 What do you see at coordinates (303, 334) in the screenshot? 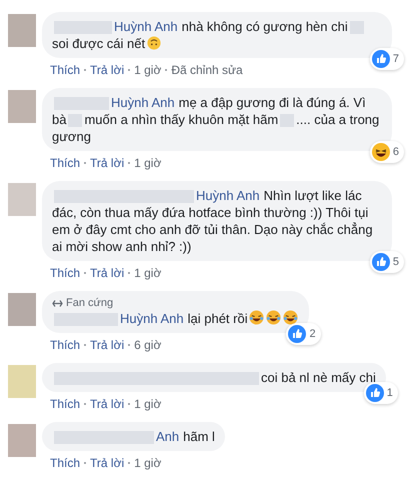
I see `reaction-badge: 2` at bounding box center [303, 334].